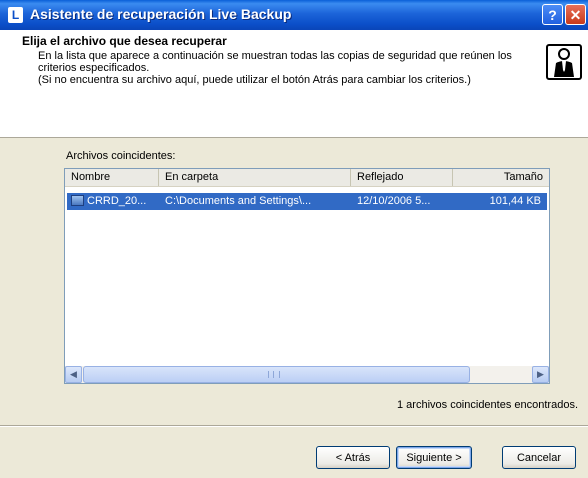 Image resolution: width=588 pixels, height=478 pixels. I want to click on column-header-folder: En carpeta, so click(255, 177).